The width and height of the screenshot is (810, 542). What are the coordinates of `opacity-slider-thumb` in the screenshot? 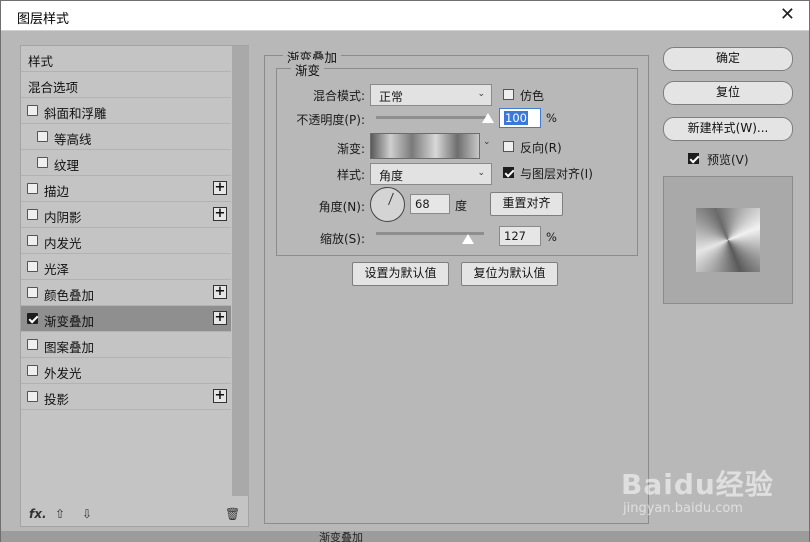 It's located at (488, 118).